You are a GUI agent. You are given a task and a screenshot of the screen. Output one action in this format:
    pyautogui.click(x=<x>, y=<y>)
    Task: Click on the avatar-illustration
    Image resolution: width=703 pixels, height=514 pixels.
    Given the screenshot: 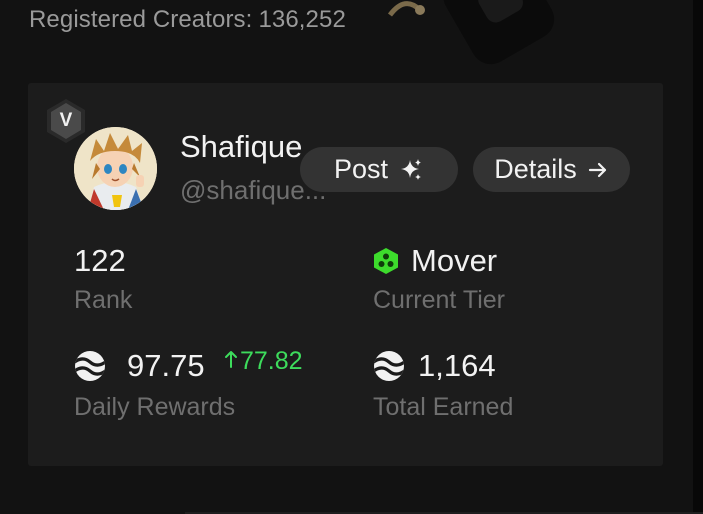 What is the action you would take?
    pyautogui.click(x=115, y=168)
    